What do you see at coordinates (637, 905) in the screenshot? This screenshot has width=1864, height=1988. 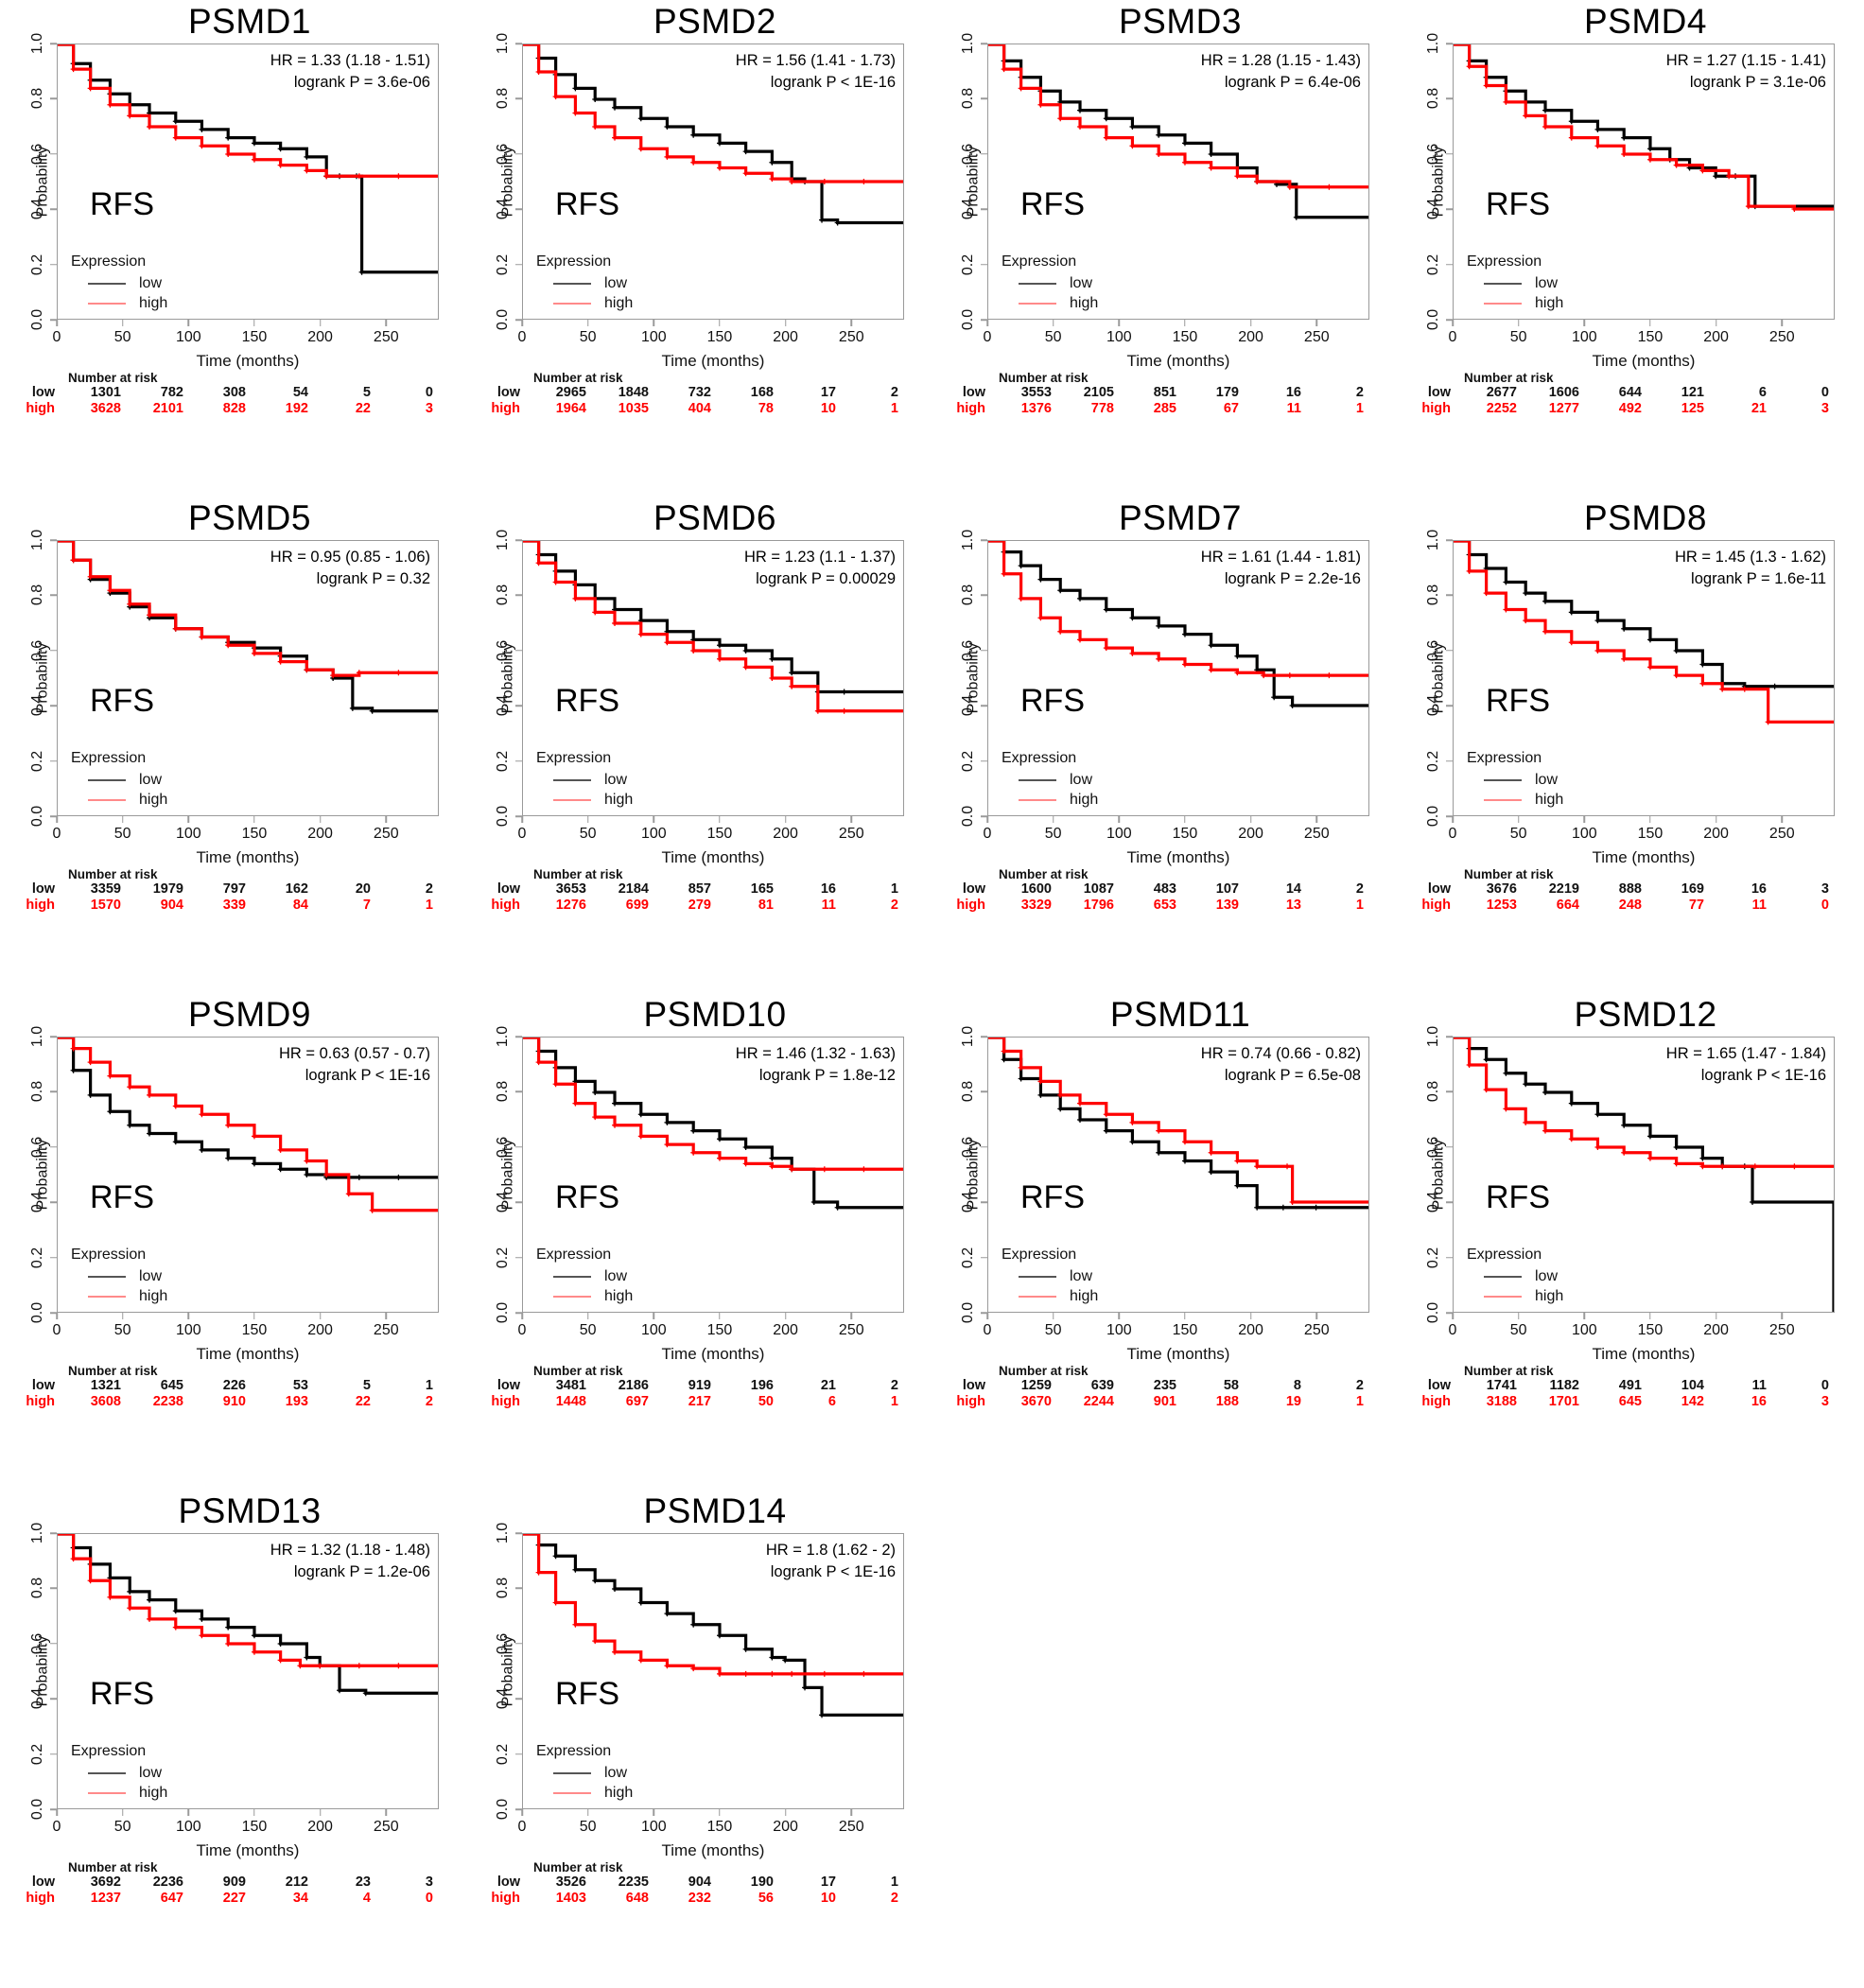 I see `risk-value: 699` at bounding box center [637, 905].